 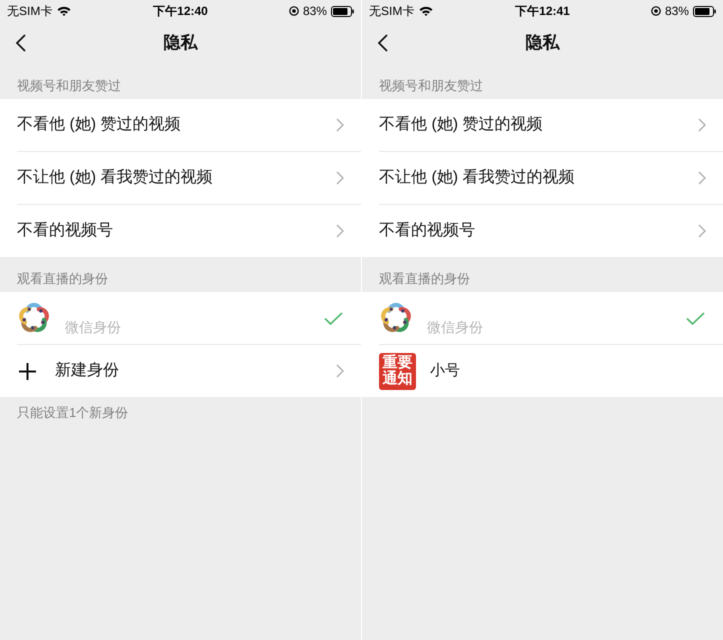 I want to click on status-time: 下午12:41, so click(x=542, y=11).